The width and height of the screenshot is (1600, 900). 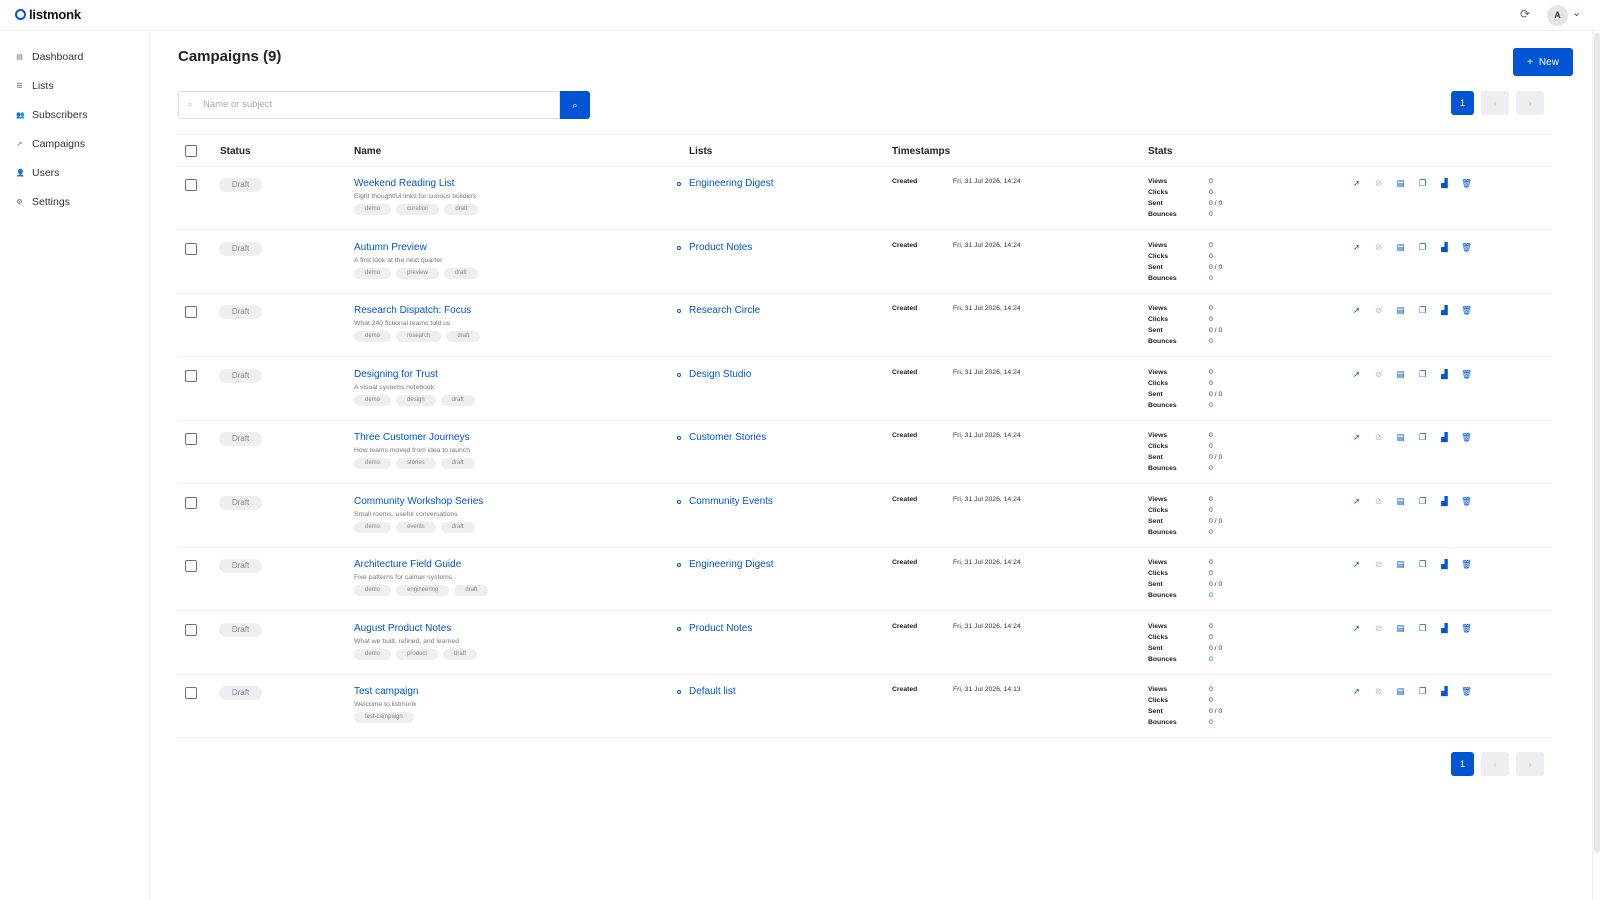 What do you see at coordinates (727, 437) in the screenshot?
I see `list-link: Customer Stories` at bounding box center [727, 437].